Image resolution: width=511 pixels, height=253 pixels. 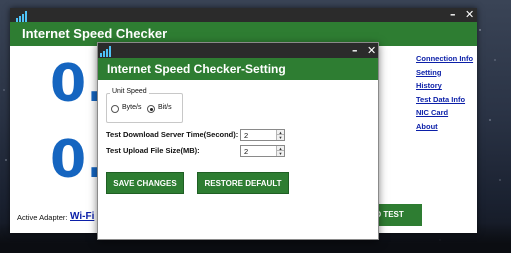 I want to click on download-time-spin-buttons: ▲ ▼, so click(x=280, y=135).